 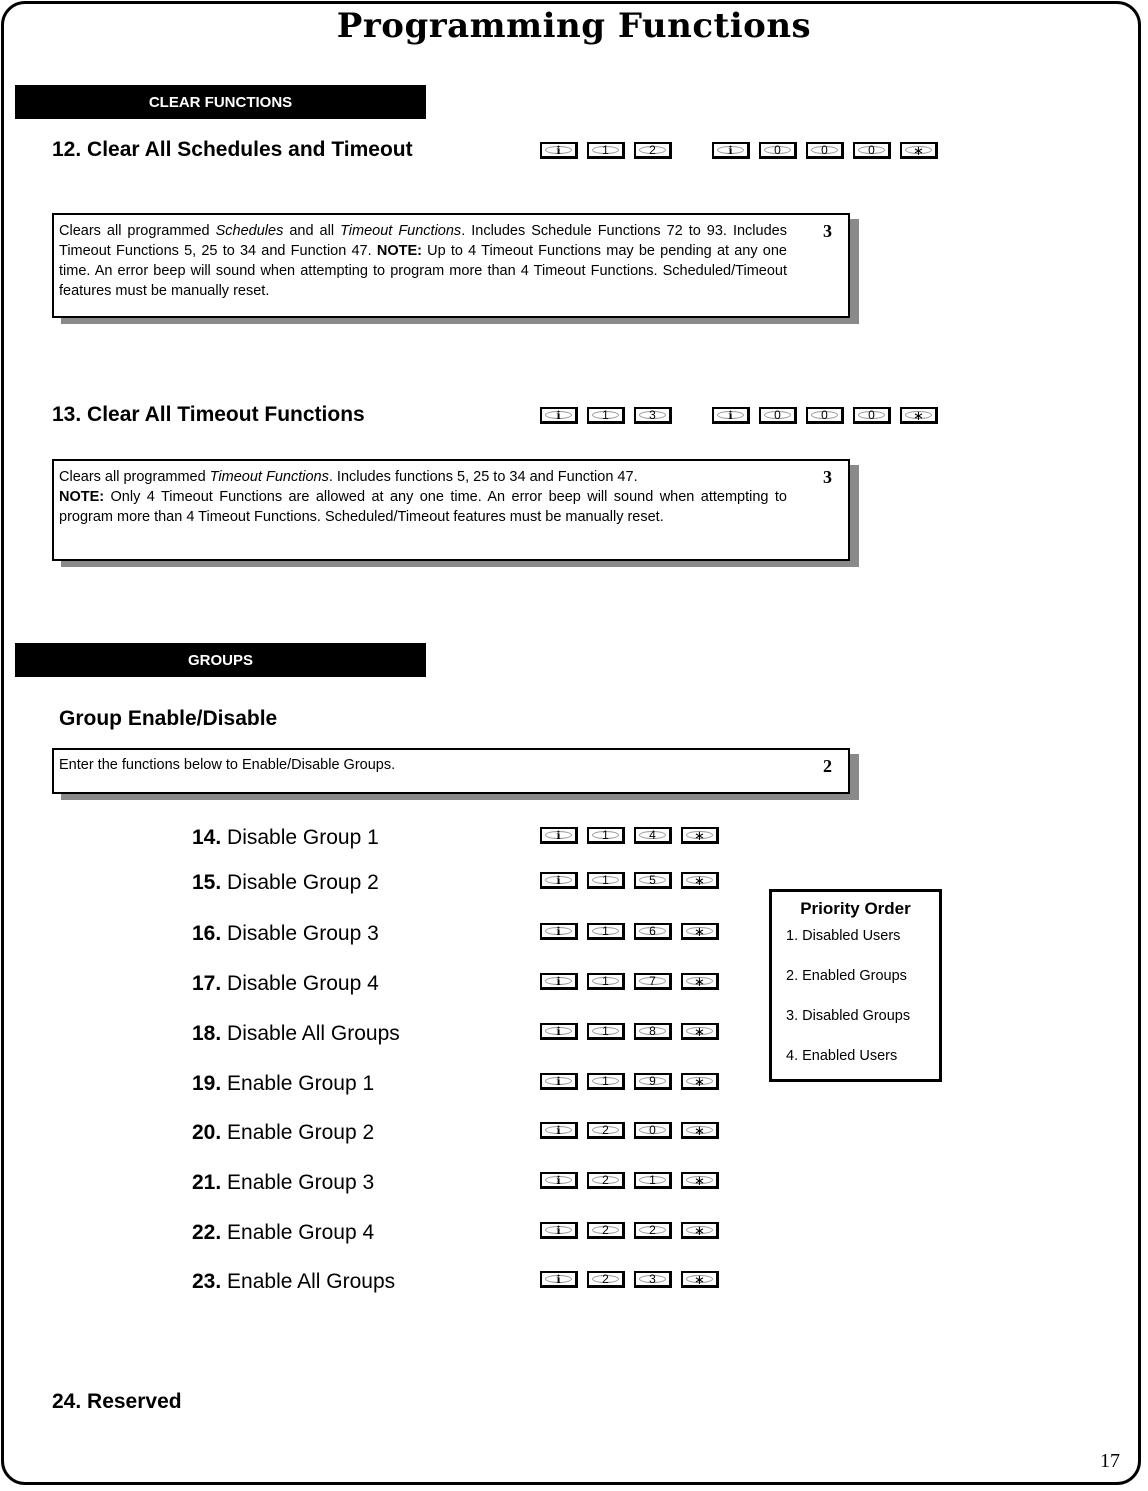 I want to click on priority-order-item: 3. Disabled Groups, so click(x=848, y=1016).